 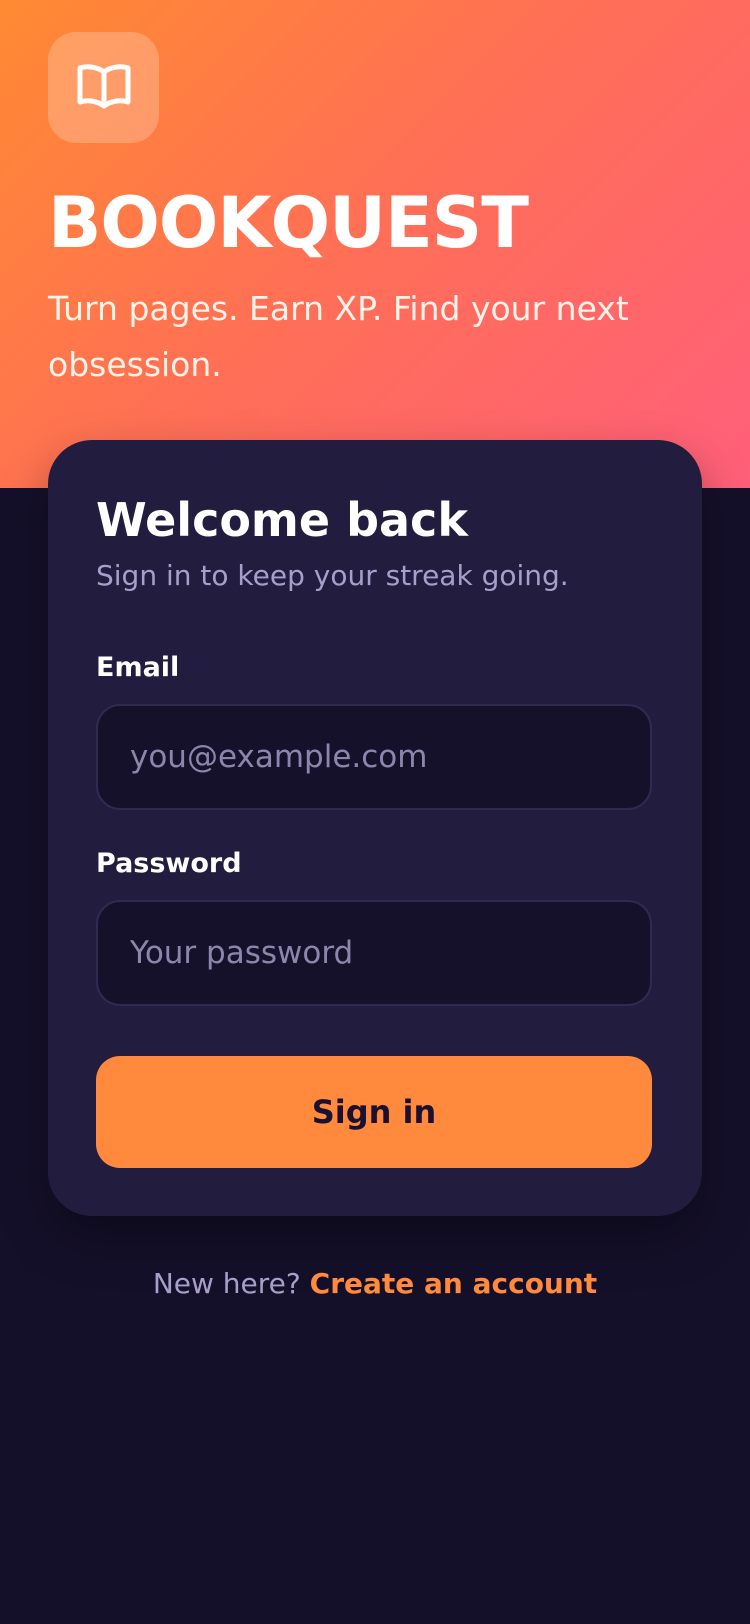 I want to click on sign-in-button: Sign in, so click(x=374, y=1112).